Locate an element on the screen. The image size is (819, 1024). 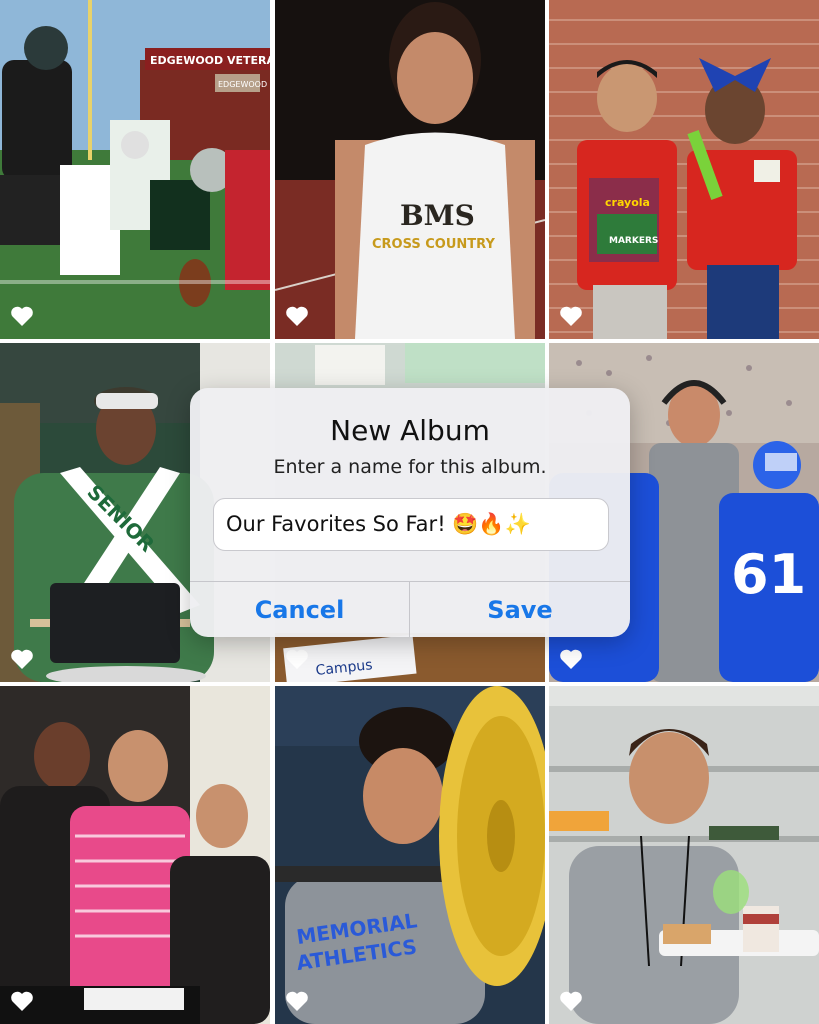
photo-students-with-school-supplies: crayola MARKERS is located at coordinates (684, 169).